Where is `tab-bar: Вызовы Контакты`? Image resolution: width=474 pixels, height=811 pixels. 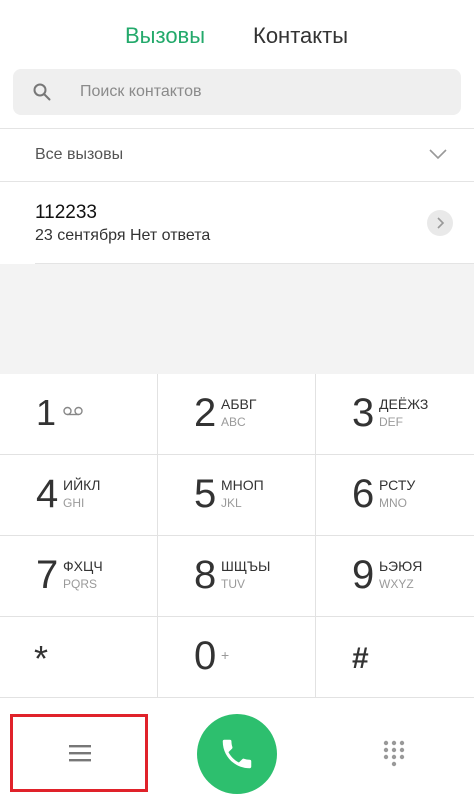 tab-bar: Вызовы Контакты is located at coordinates (237, 34).